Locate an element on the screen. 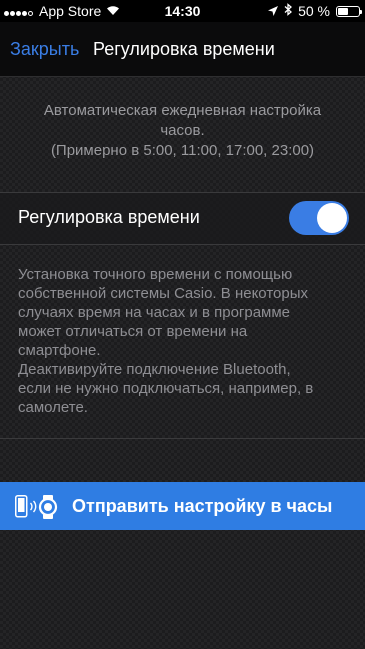 The width and height of the screenshot is (365, 649). toggle-knob is located at coordinates (332, 218).